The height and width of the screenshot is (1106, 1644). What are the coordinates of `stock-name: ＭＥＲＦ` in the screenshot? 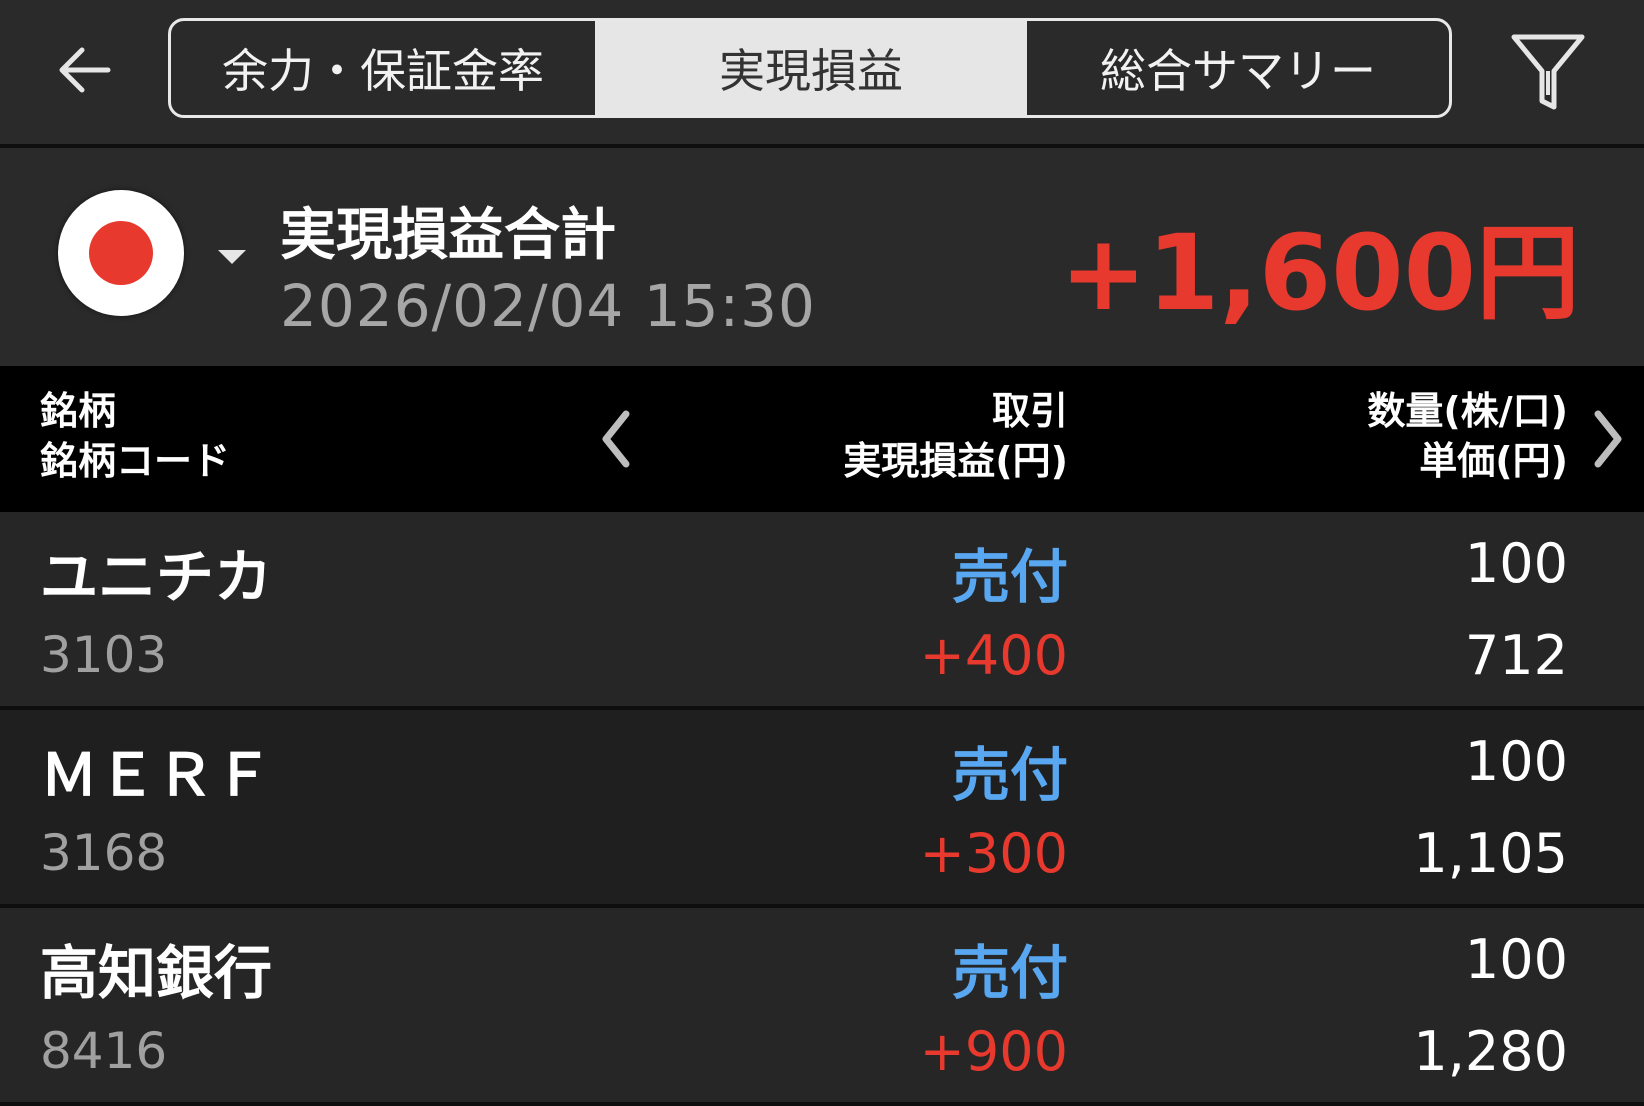 It's located at (156, 775).